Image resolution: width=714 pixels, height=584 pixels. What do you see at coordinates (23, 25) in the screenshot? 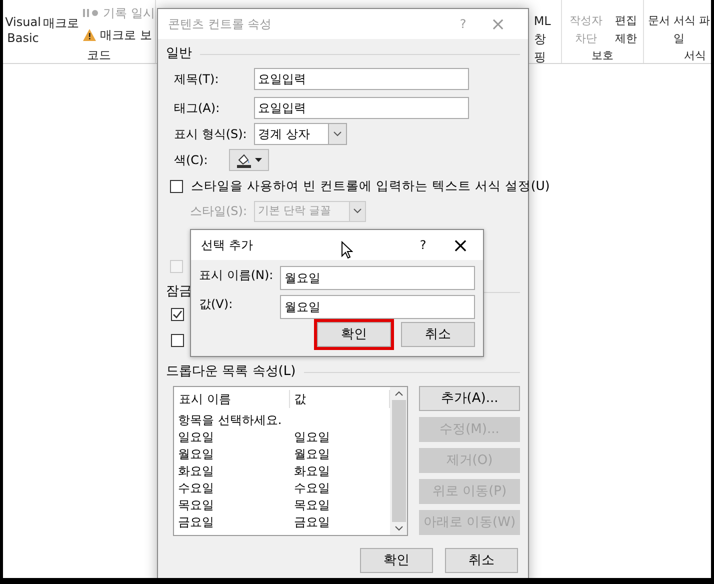
I see `ribbon-button: Visual Basic` at bounding box center [23, 25].